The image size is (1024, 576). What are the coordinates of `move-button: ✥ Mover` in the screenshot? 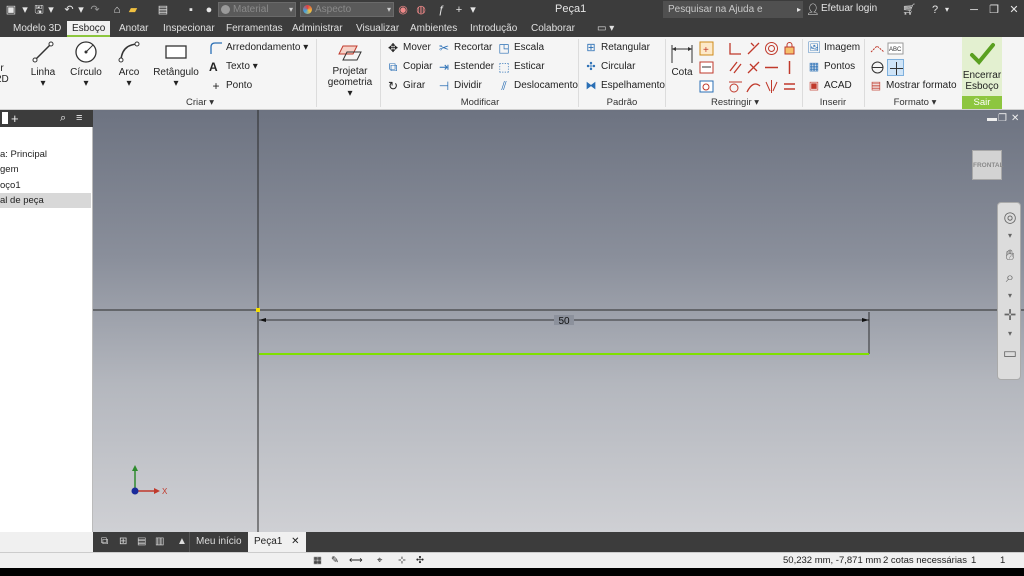 It's located at (408, 48).